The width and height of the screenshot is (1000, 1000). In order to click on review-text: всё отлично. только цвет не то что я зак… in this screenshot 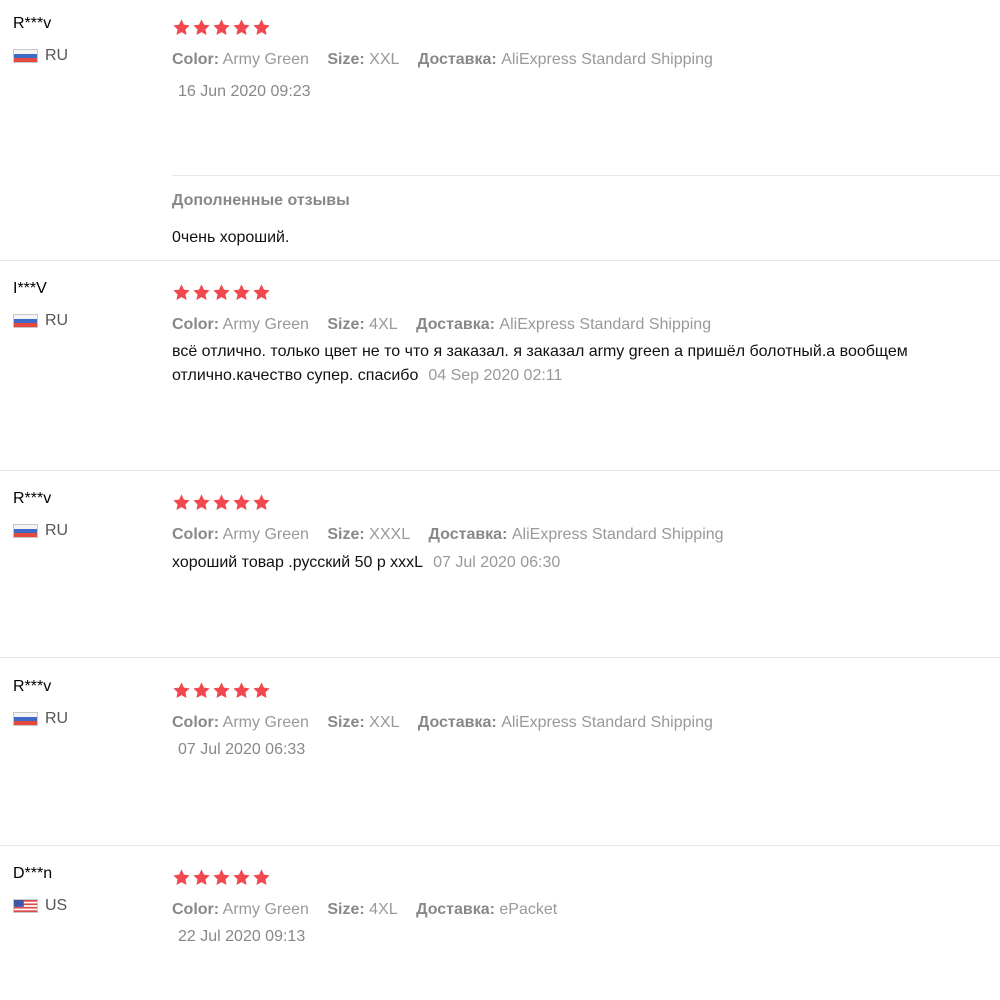, I will do `click(579, 364)`.